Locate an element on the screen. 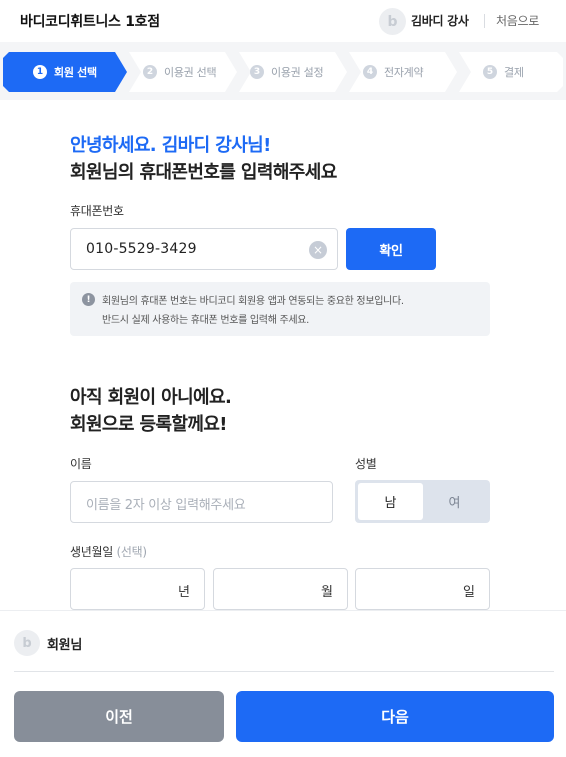 The width and height of the screenshot is (566, 757). info-icon: ! is located at coordinates (88, 299).